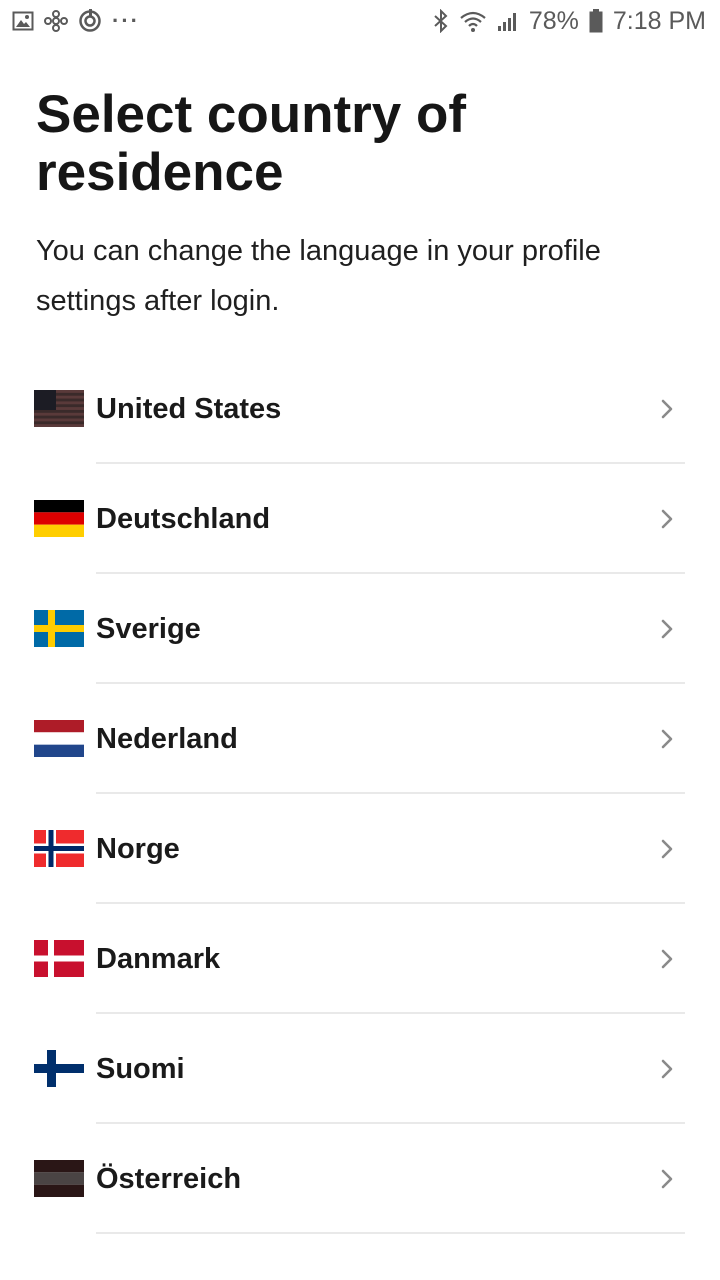 This screenshot has width=720, height=1280. What do you see at coordinates (148, 629) in the screenshot?
I see `country-name: Sverige` at bounding box center [148, 629].